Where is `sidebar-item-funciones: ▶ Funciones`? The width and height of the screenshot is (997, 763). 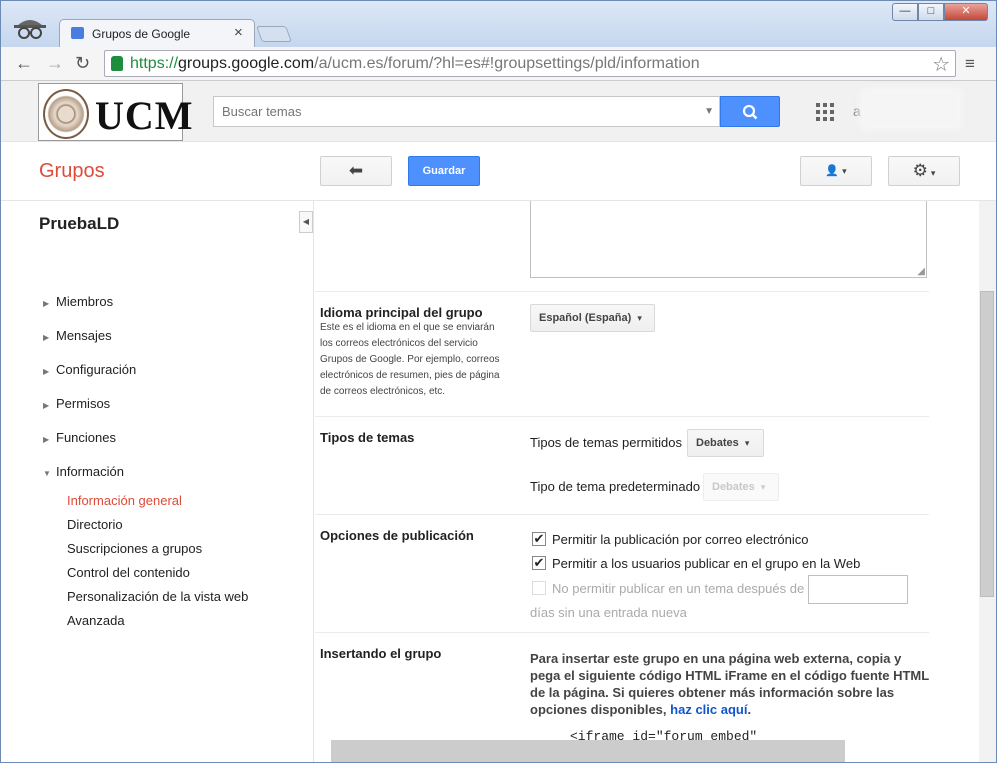
sidebar-item-funciones: ▶ Funciones is located at coordinates (79, 437).